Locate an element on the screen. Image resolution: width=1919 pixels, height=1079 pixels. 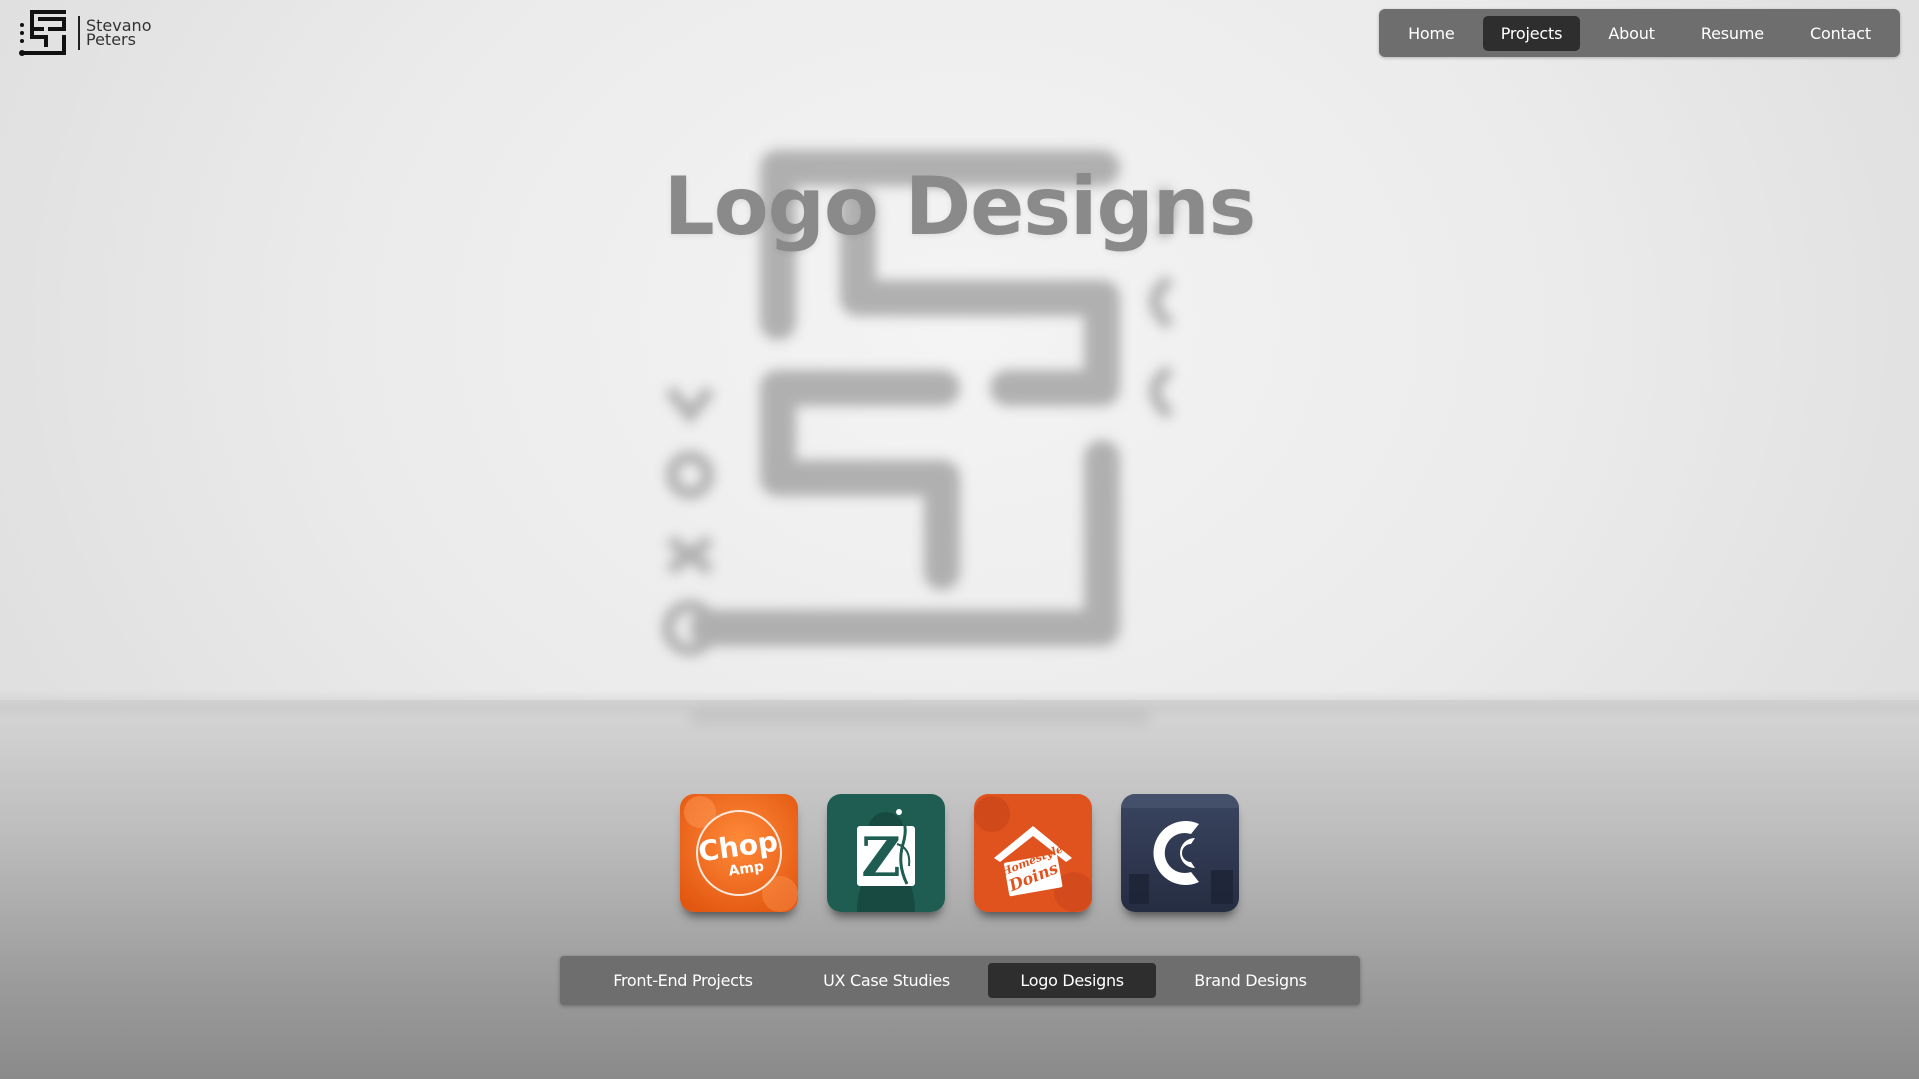
homestyle-doins-logo-icon: Homestyle Doins is located at coordinates (1033, 853).